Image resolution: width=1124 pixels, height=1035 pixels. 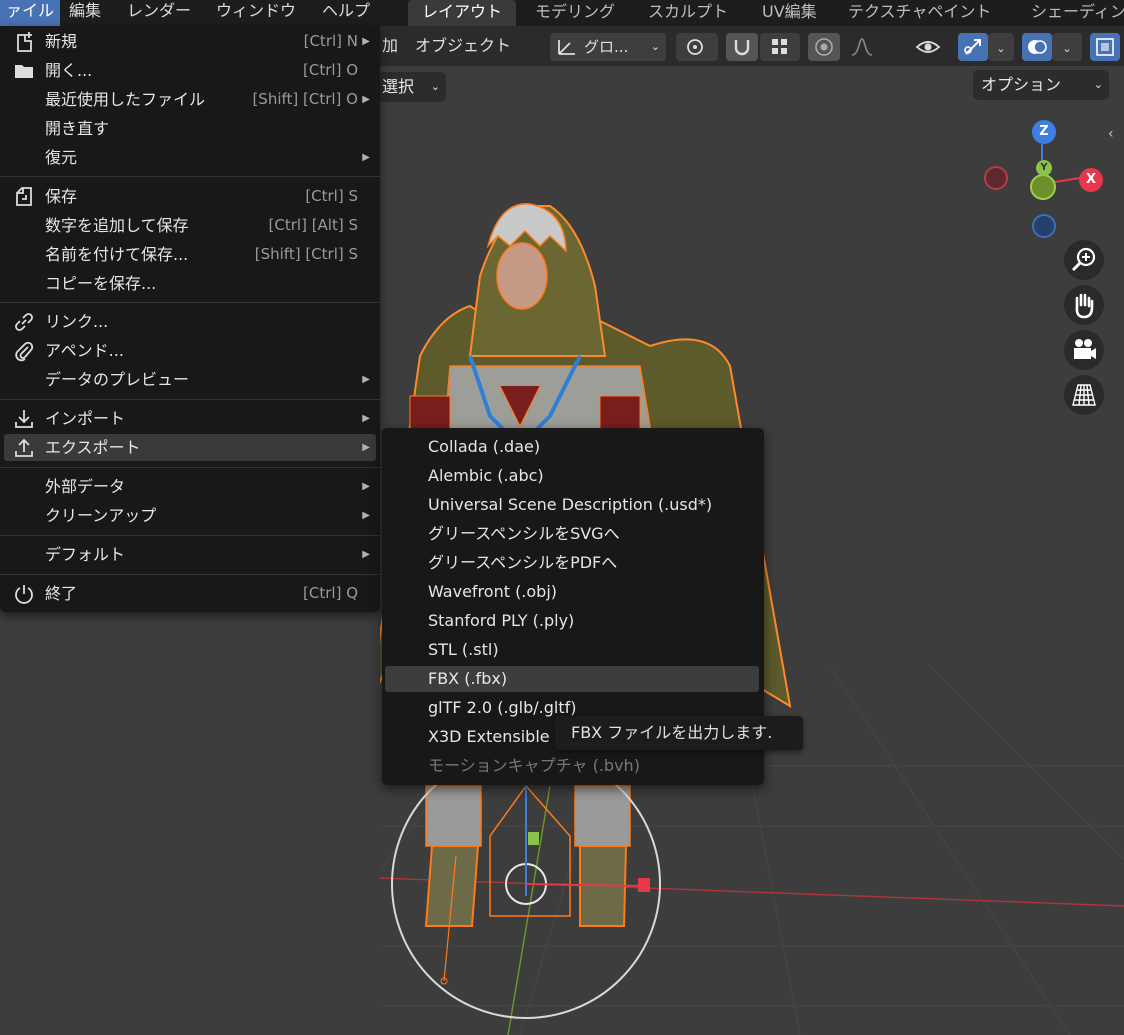 I want to click on pan-button, so click(x=1084, y=305).